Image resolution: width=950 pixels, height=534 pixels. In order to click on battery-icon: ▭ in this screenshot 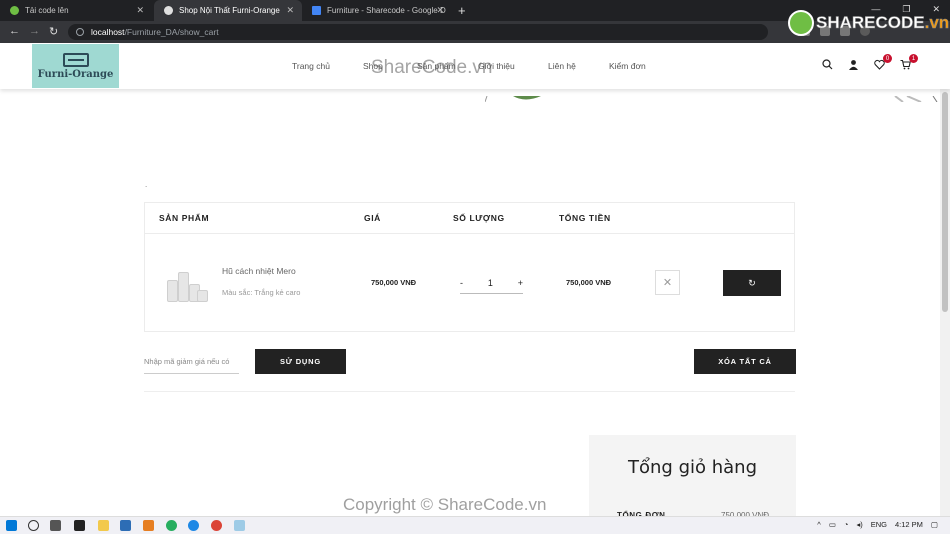, I will do `click(832, 524)`.